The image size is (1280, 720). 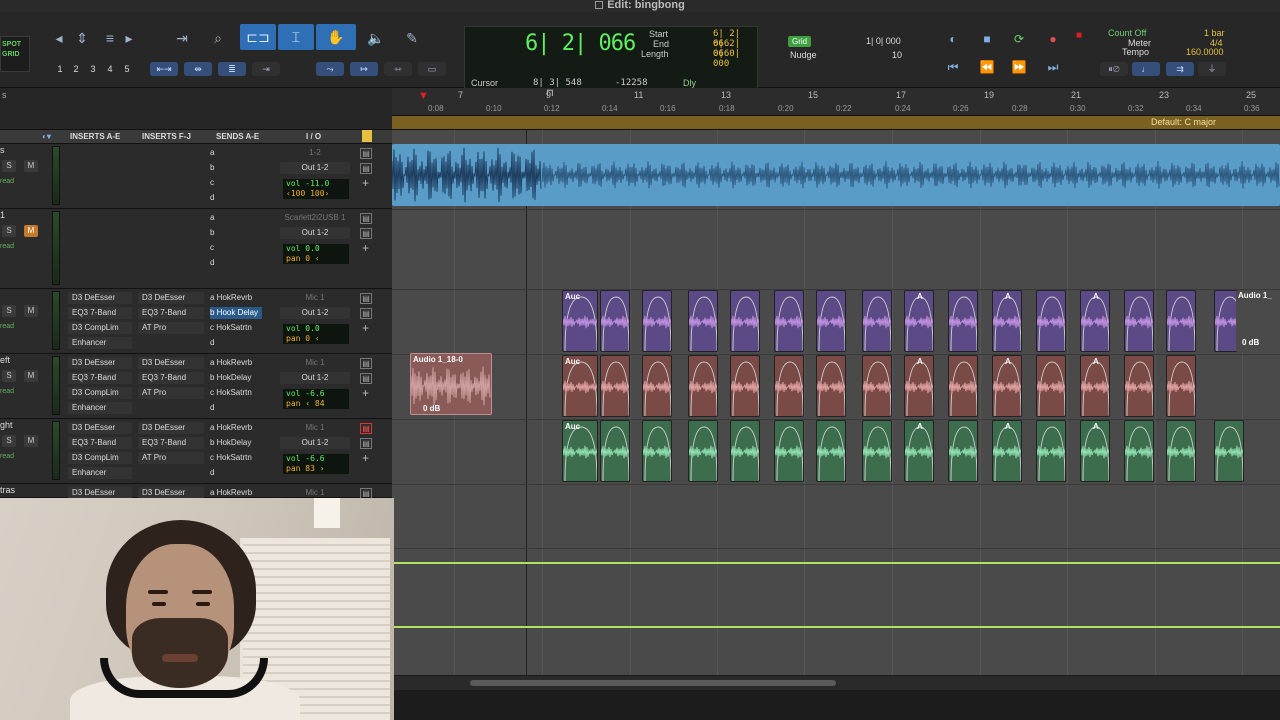 I want to click on zoom-preset-5: 5, so click(x=127, y=69).